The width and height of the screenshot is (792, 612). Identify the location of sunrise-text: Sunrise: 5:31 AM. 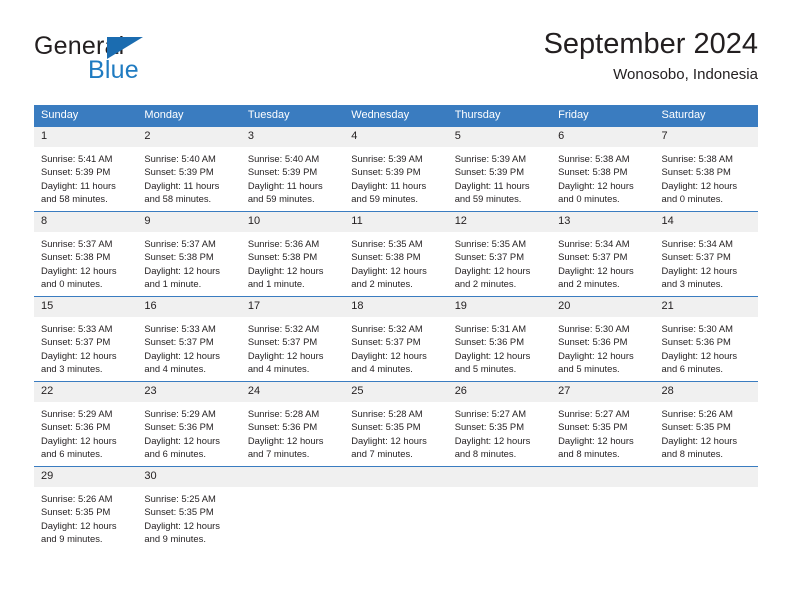
(490, 328).